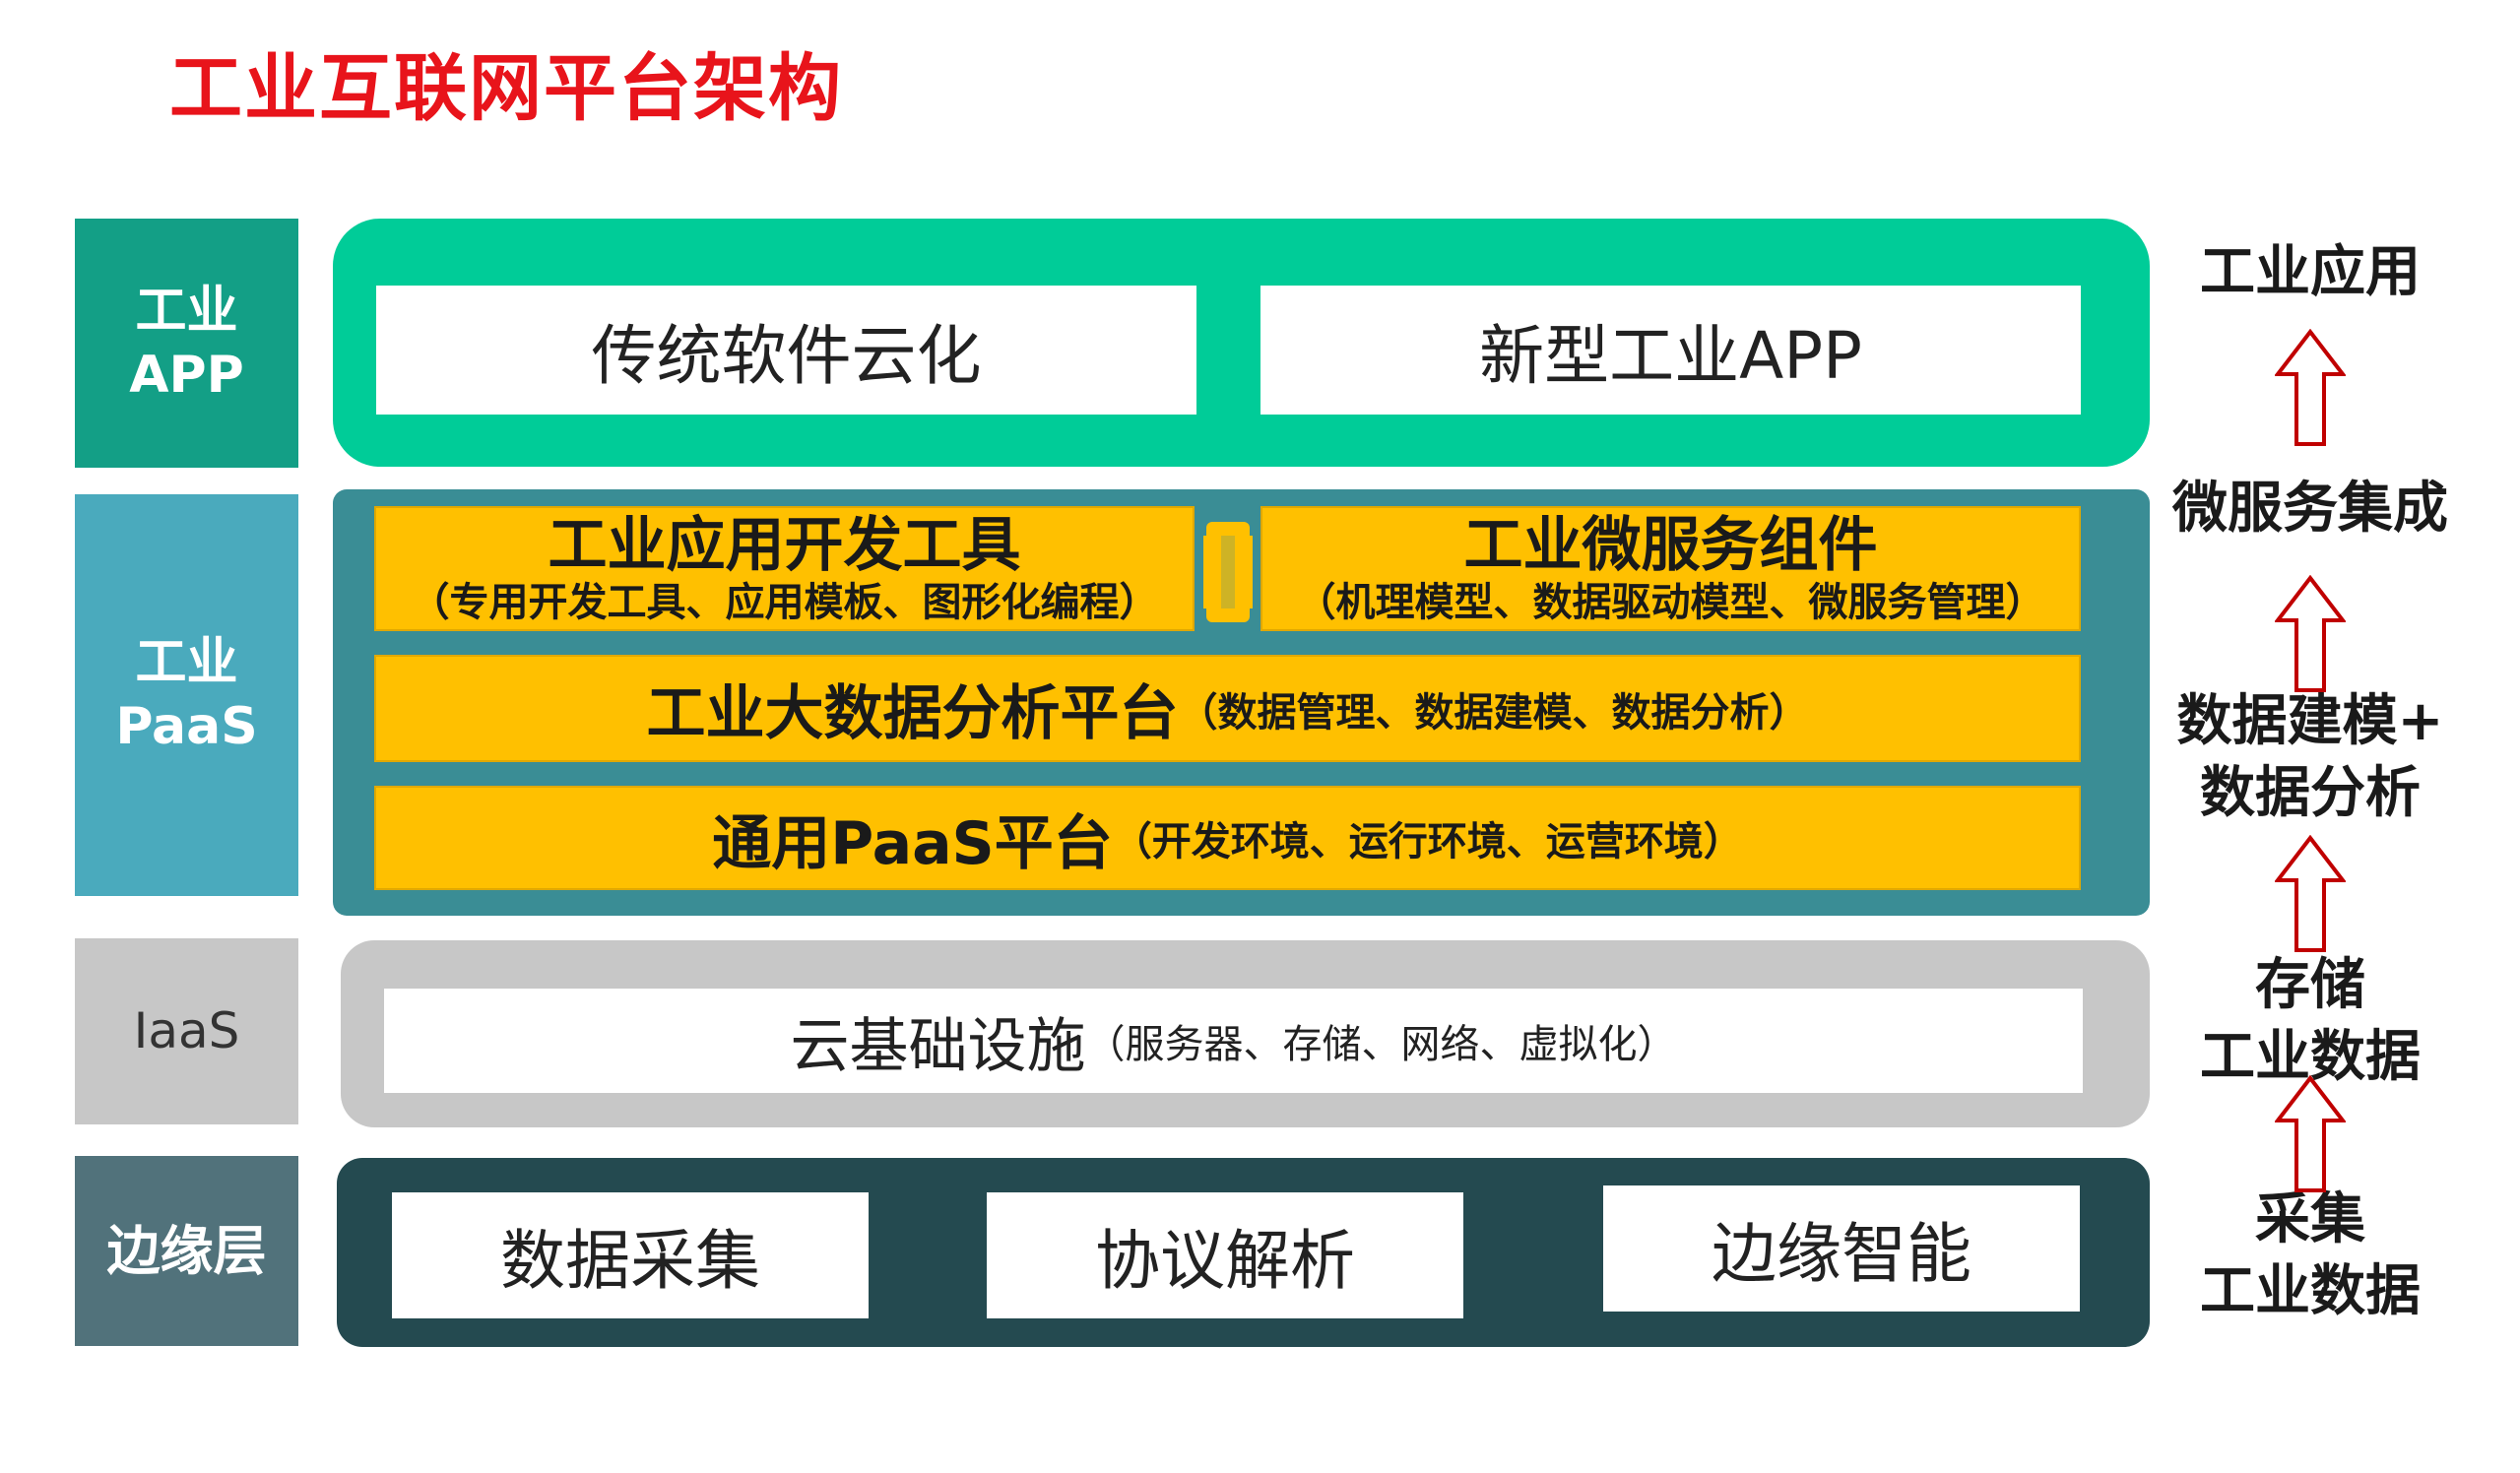  Describe the element at coordinates (186, 695) in the screenshot. I see `side-label-paas: 工业 PaaS` at that location.